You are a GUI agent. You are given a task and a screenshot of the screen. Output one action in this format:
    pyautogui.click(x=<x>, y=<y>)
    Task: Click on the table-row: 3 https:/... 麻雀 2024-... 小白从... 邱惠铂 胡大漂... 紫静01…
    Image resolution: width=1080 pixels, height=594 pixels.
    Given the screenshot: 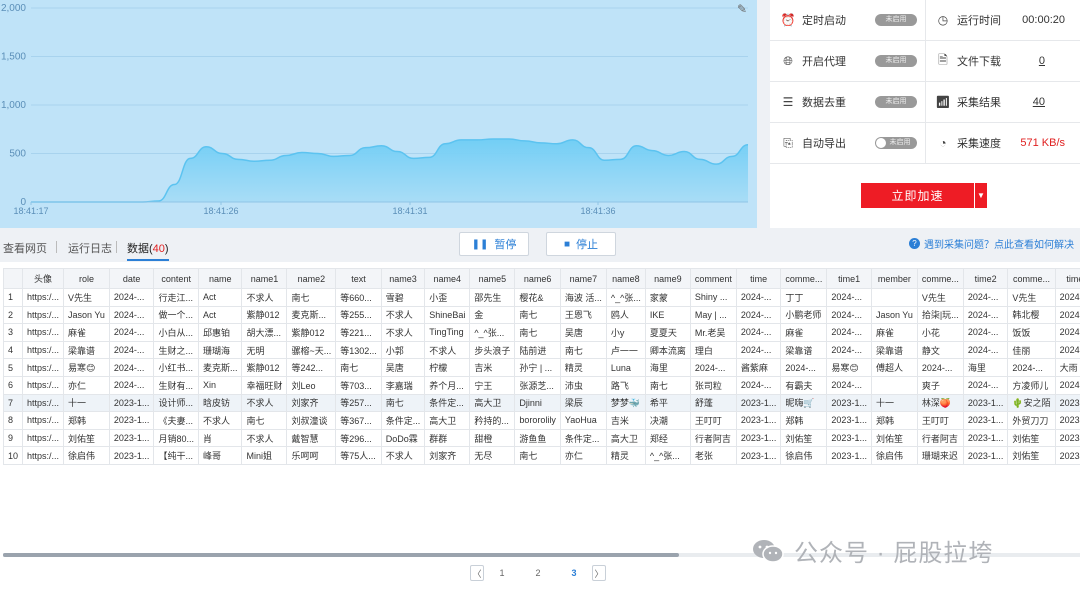 What is the action you would take?
    pyautogui.click(x=541, y=332)
    